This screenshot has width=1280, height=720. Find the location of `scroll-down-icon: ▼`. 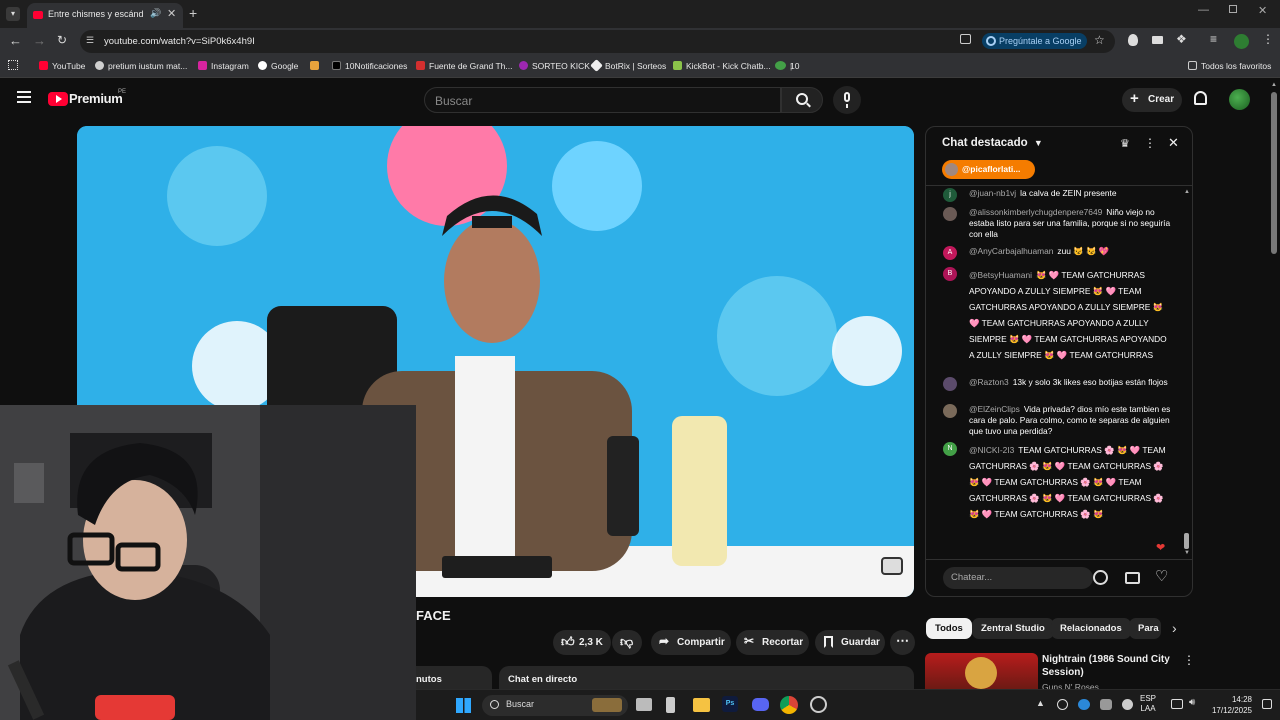

scroll-down-icon: ▼ is located at coordinates (1187, 553).